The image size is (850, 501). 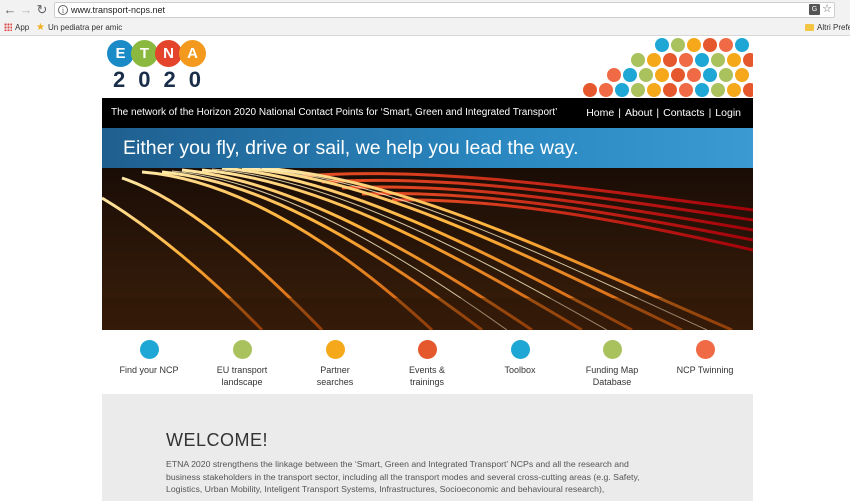 I want to click on back-icon: ←, so click(x=10, y=10).